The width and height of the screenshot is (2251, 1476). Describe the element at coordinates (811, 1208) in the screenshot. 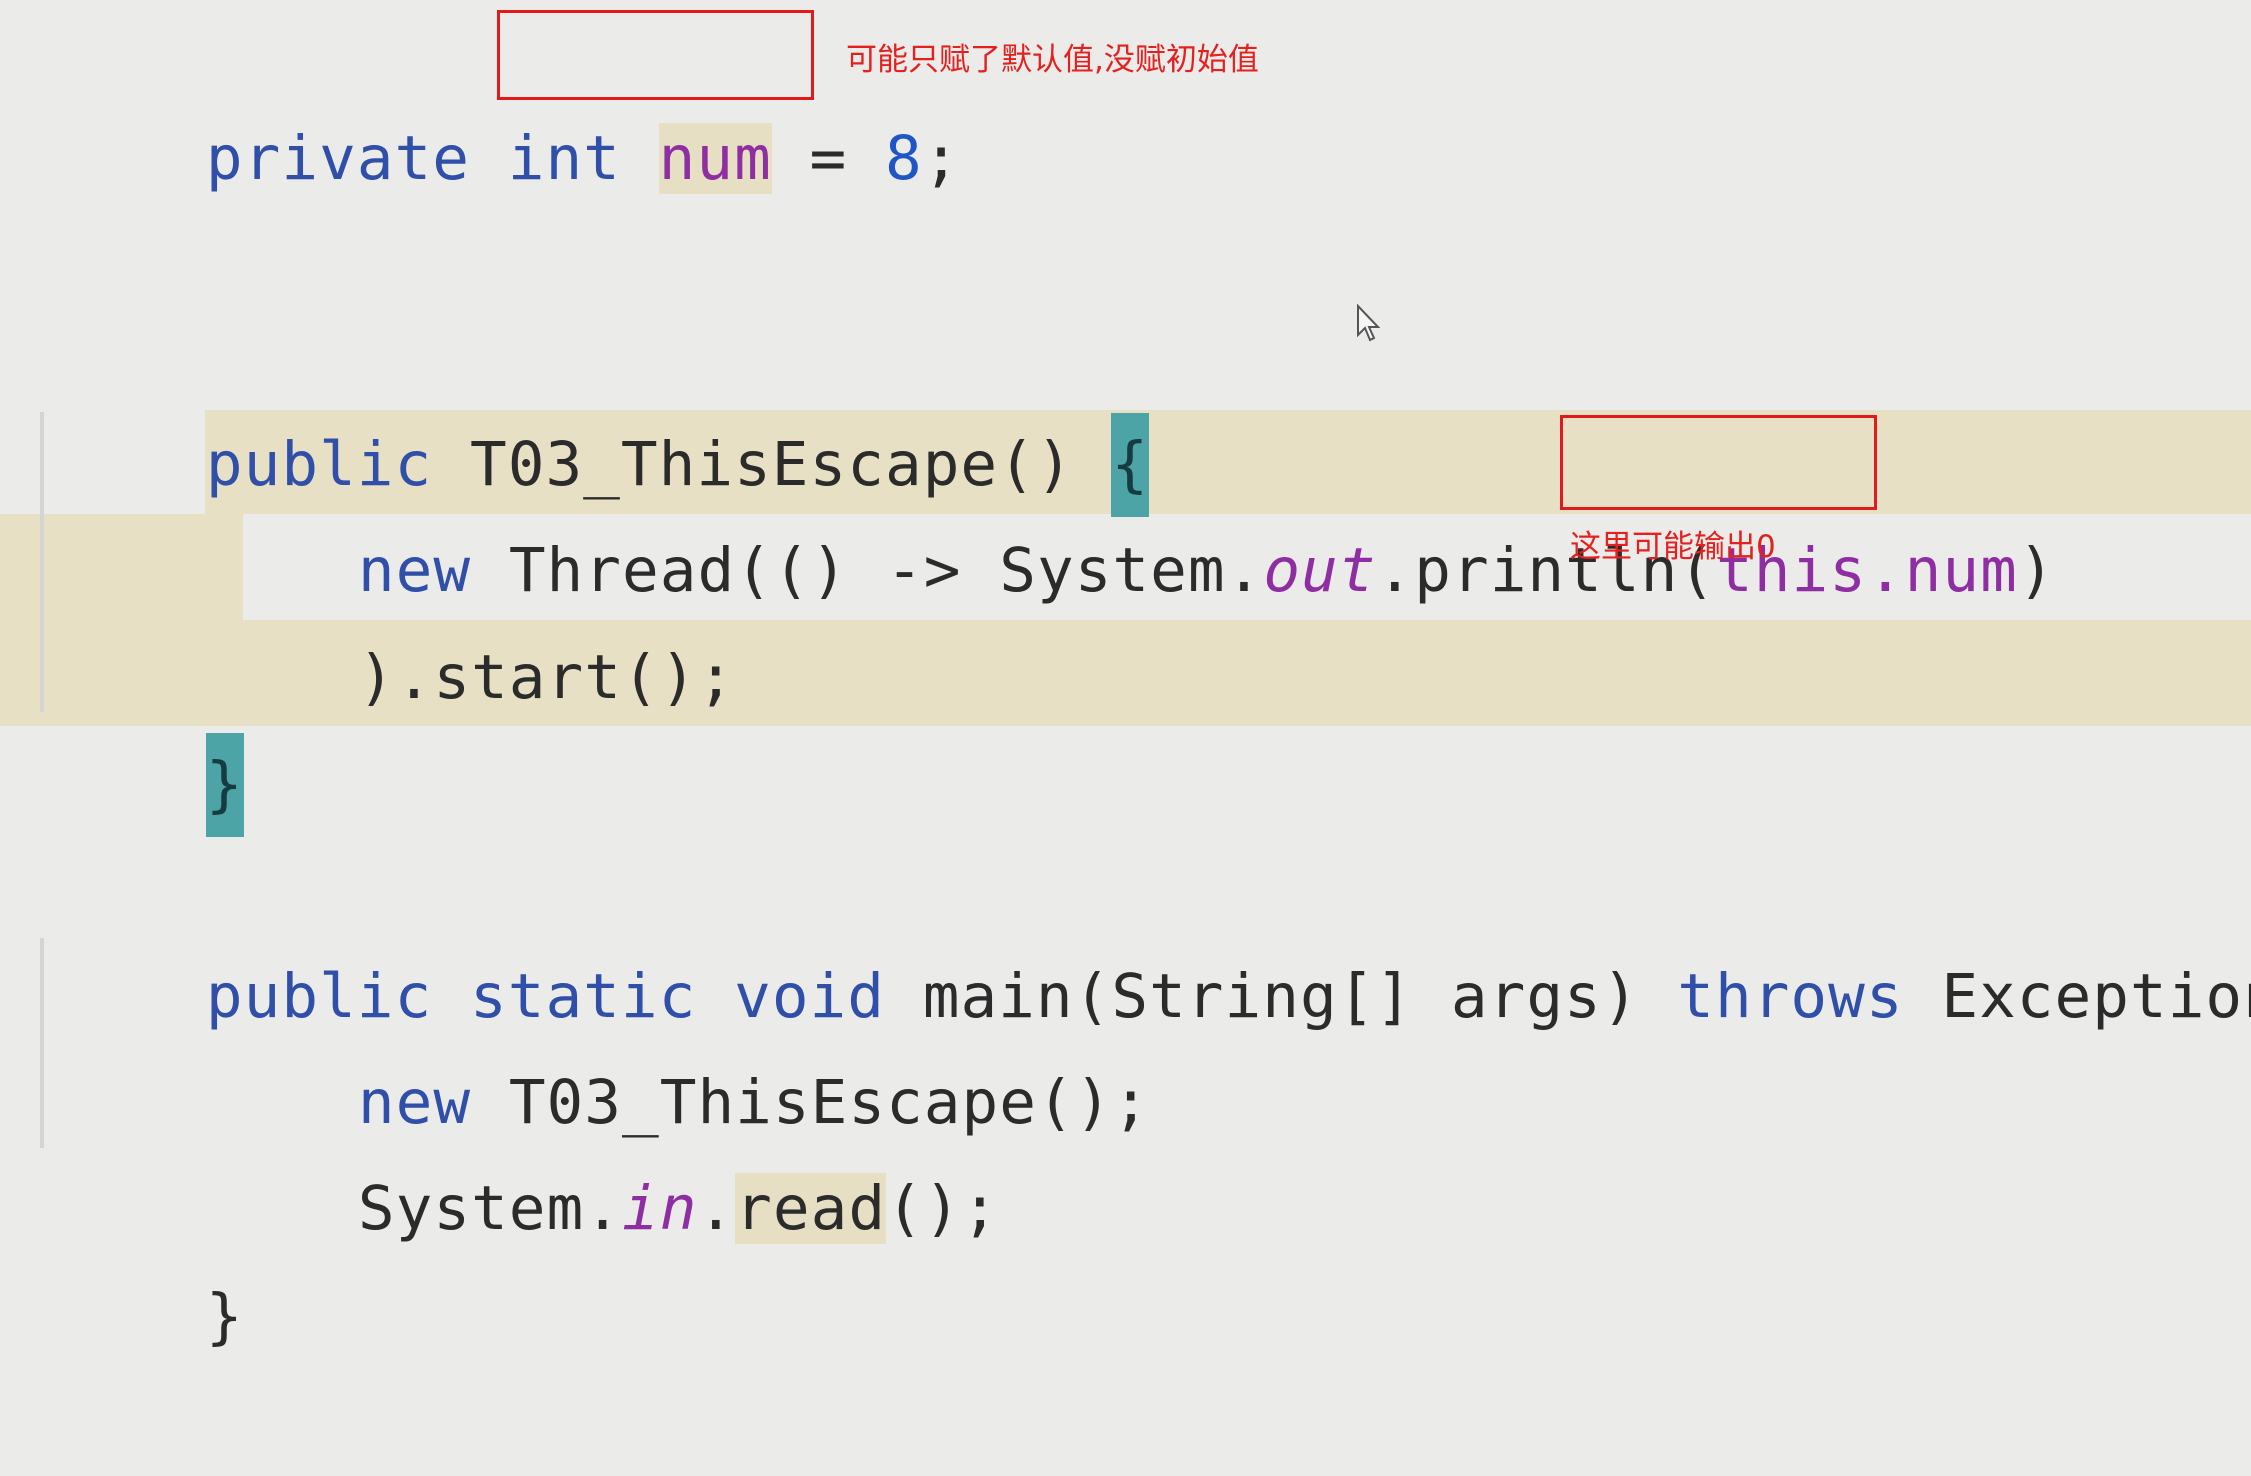

I see `read-method: read` at that location.